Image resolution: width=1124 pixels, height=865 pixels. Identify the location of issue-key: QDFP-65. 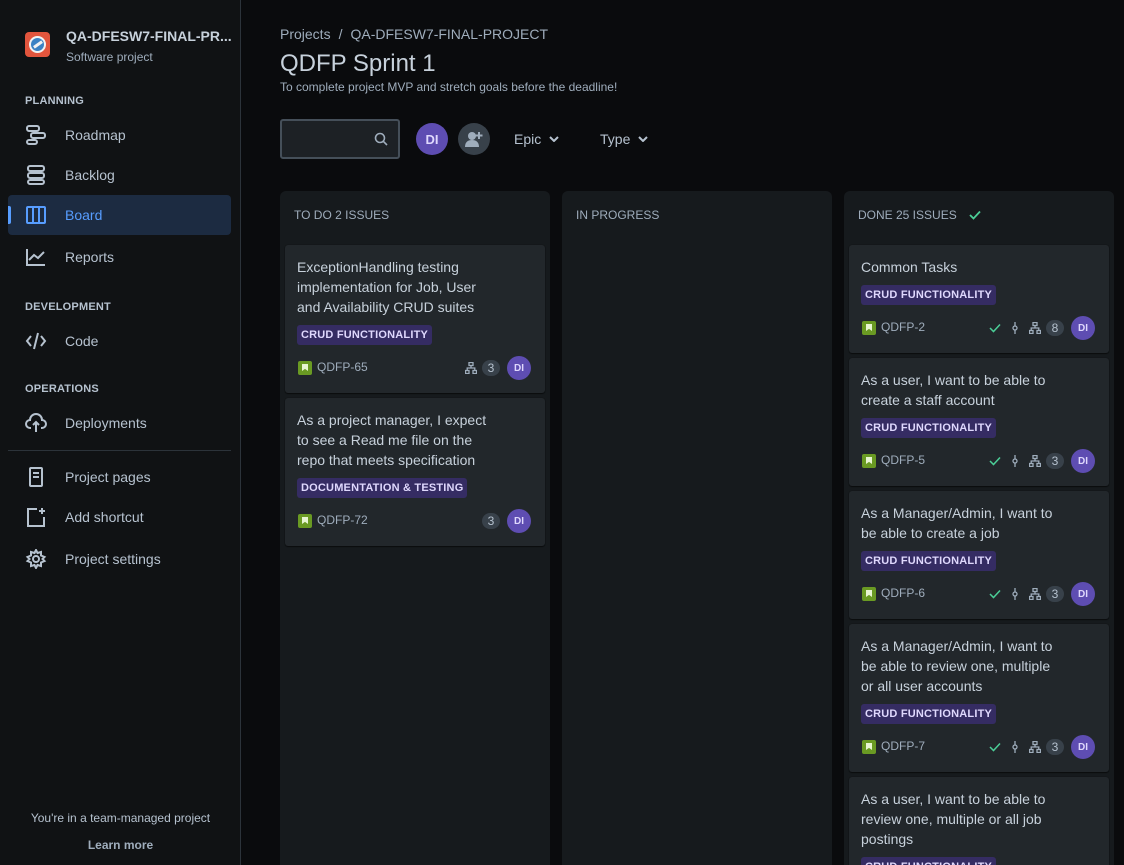
(342, 367).